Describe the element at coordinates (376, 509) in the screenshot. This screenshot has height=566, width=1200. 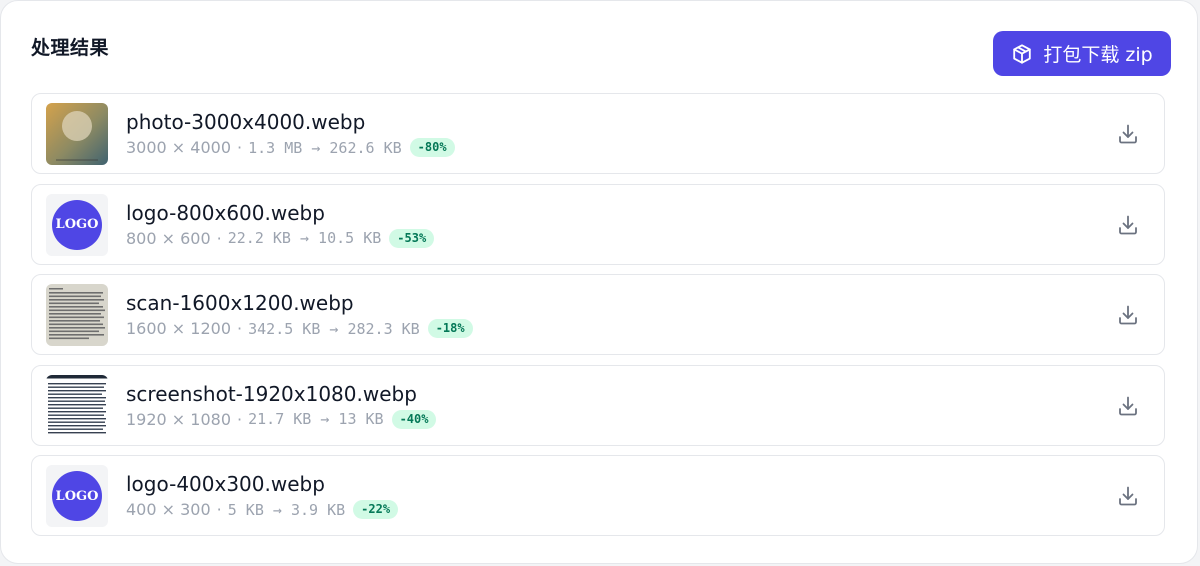
I see `reduction-badge: -22%` at that location.